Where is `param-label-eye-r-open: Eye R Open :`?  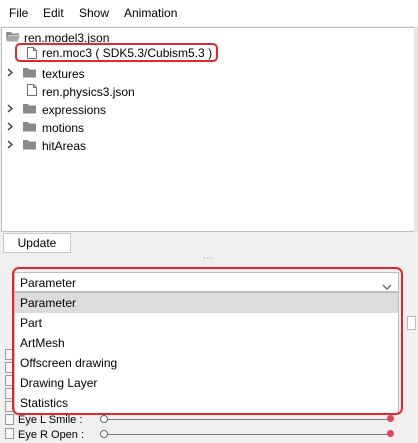 param-label-eye-r-open: Eye R Open : is located at coordinates (51, 435).